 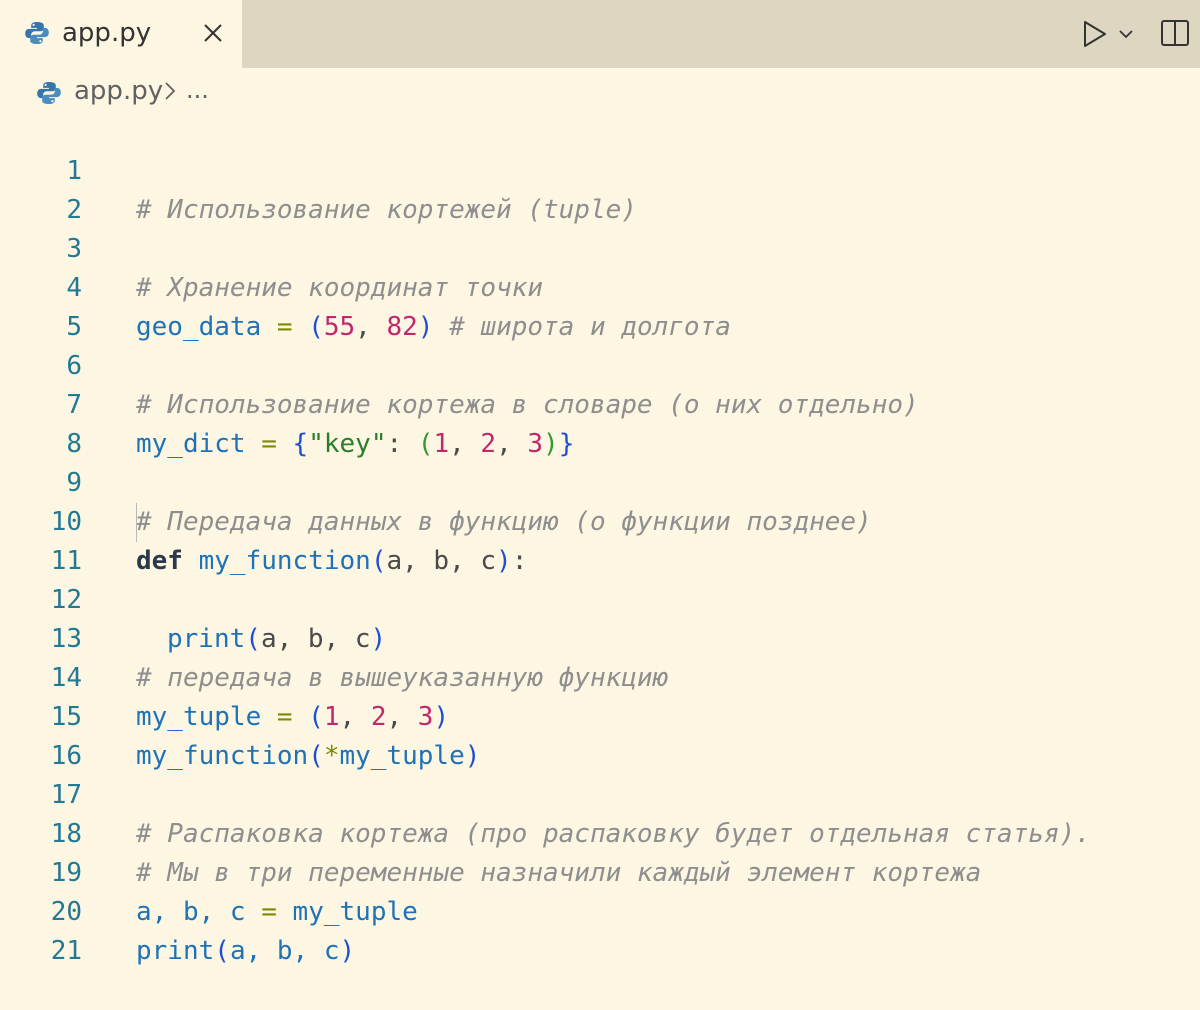 I want to click on code-line: 7 my_dict = {"key": (1, 2, 3)}, so click(x=600, y=403).